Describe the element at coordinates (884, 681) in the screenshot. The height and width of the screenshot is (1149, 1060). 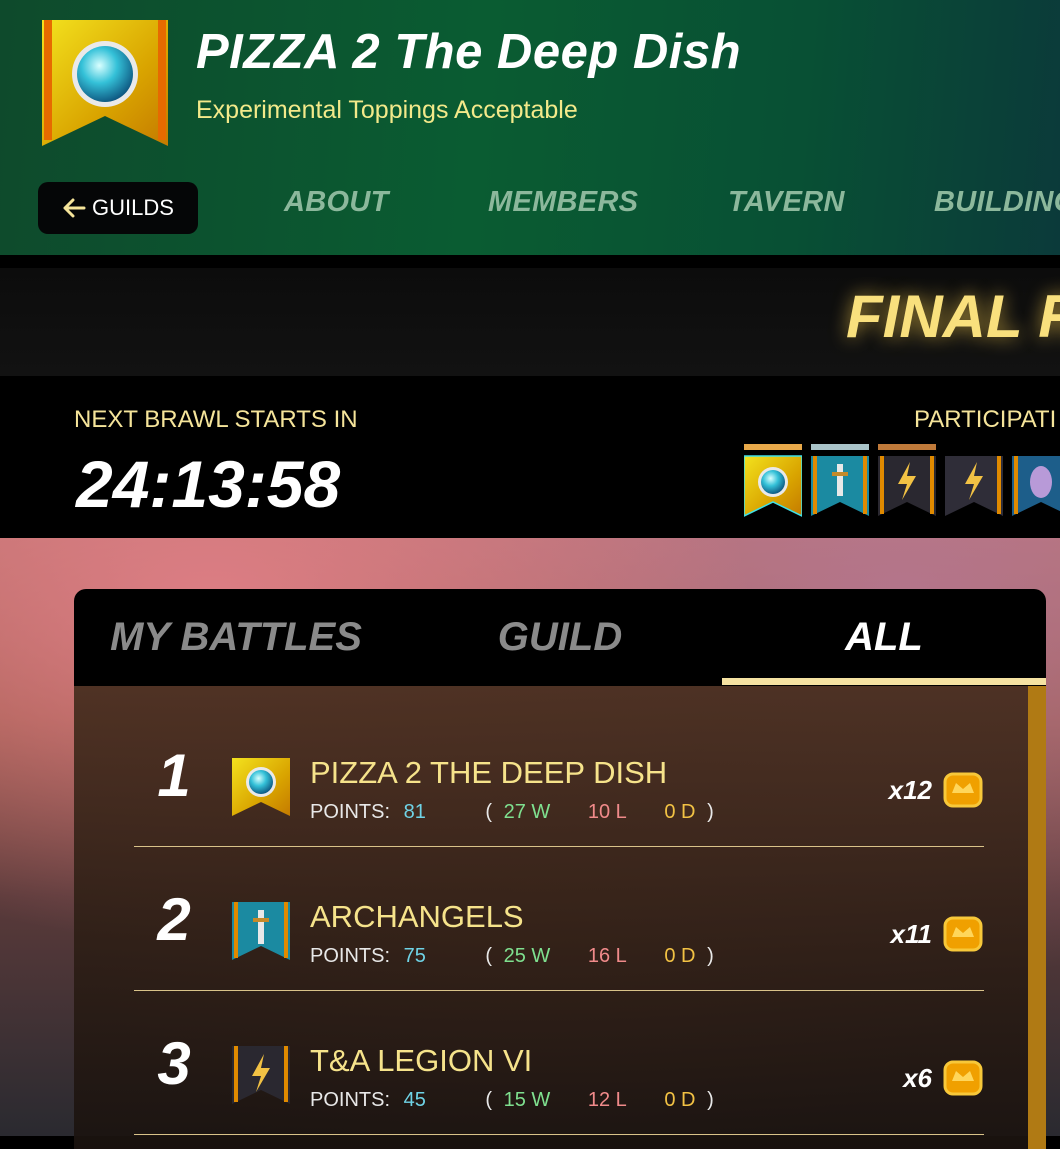
I see `active-tab-indicator` at that location.